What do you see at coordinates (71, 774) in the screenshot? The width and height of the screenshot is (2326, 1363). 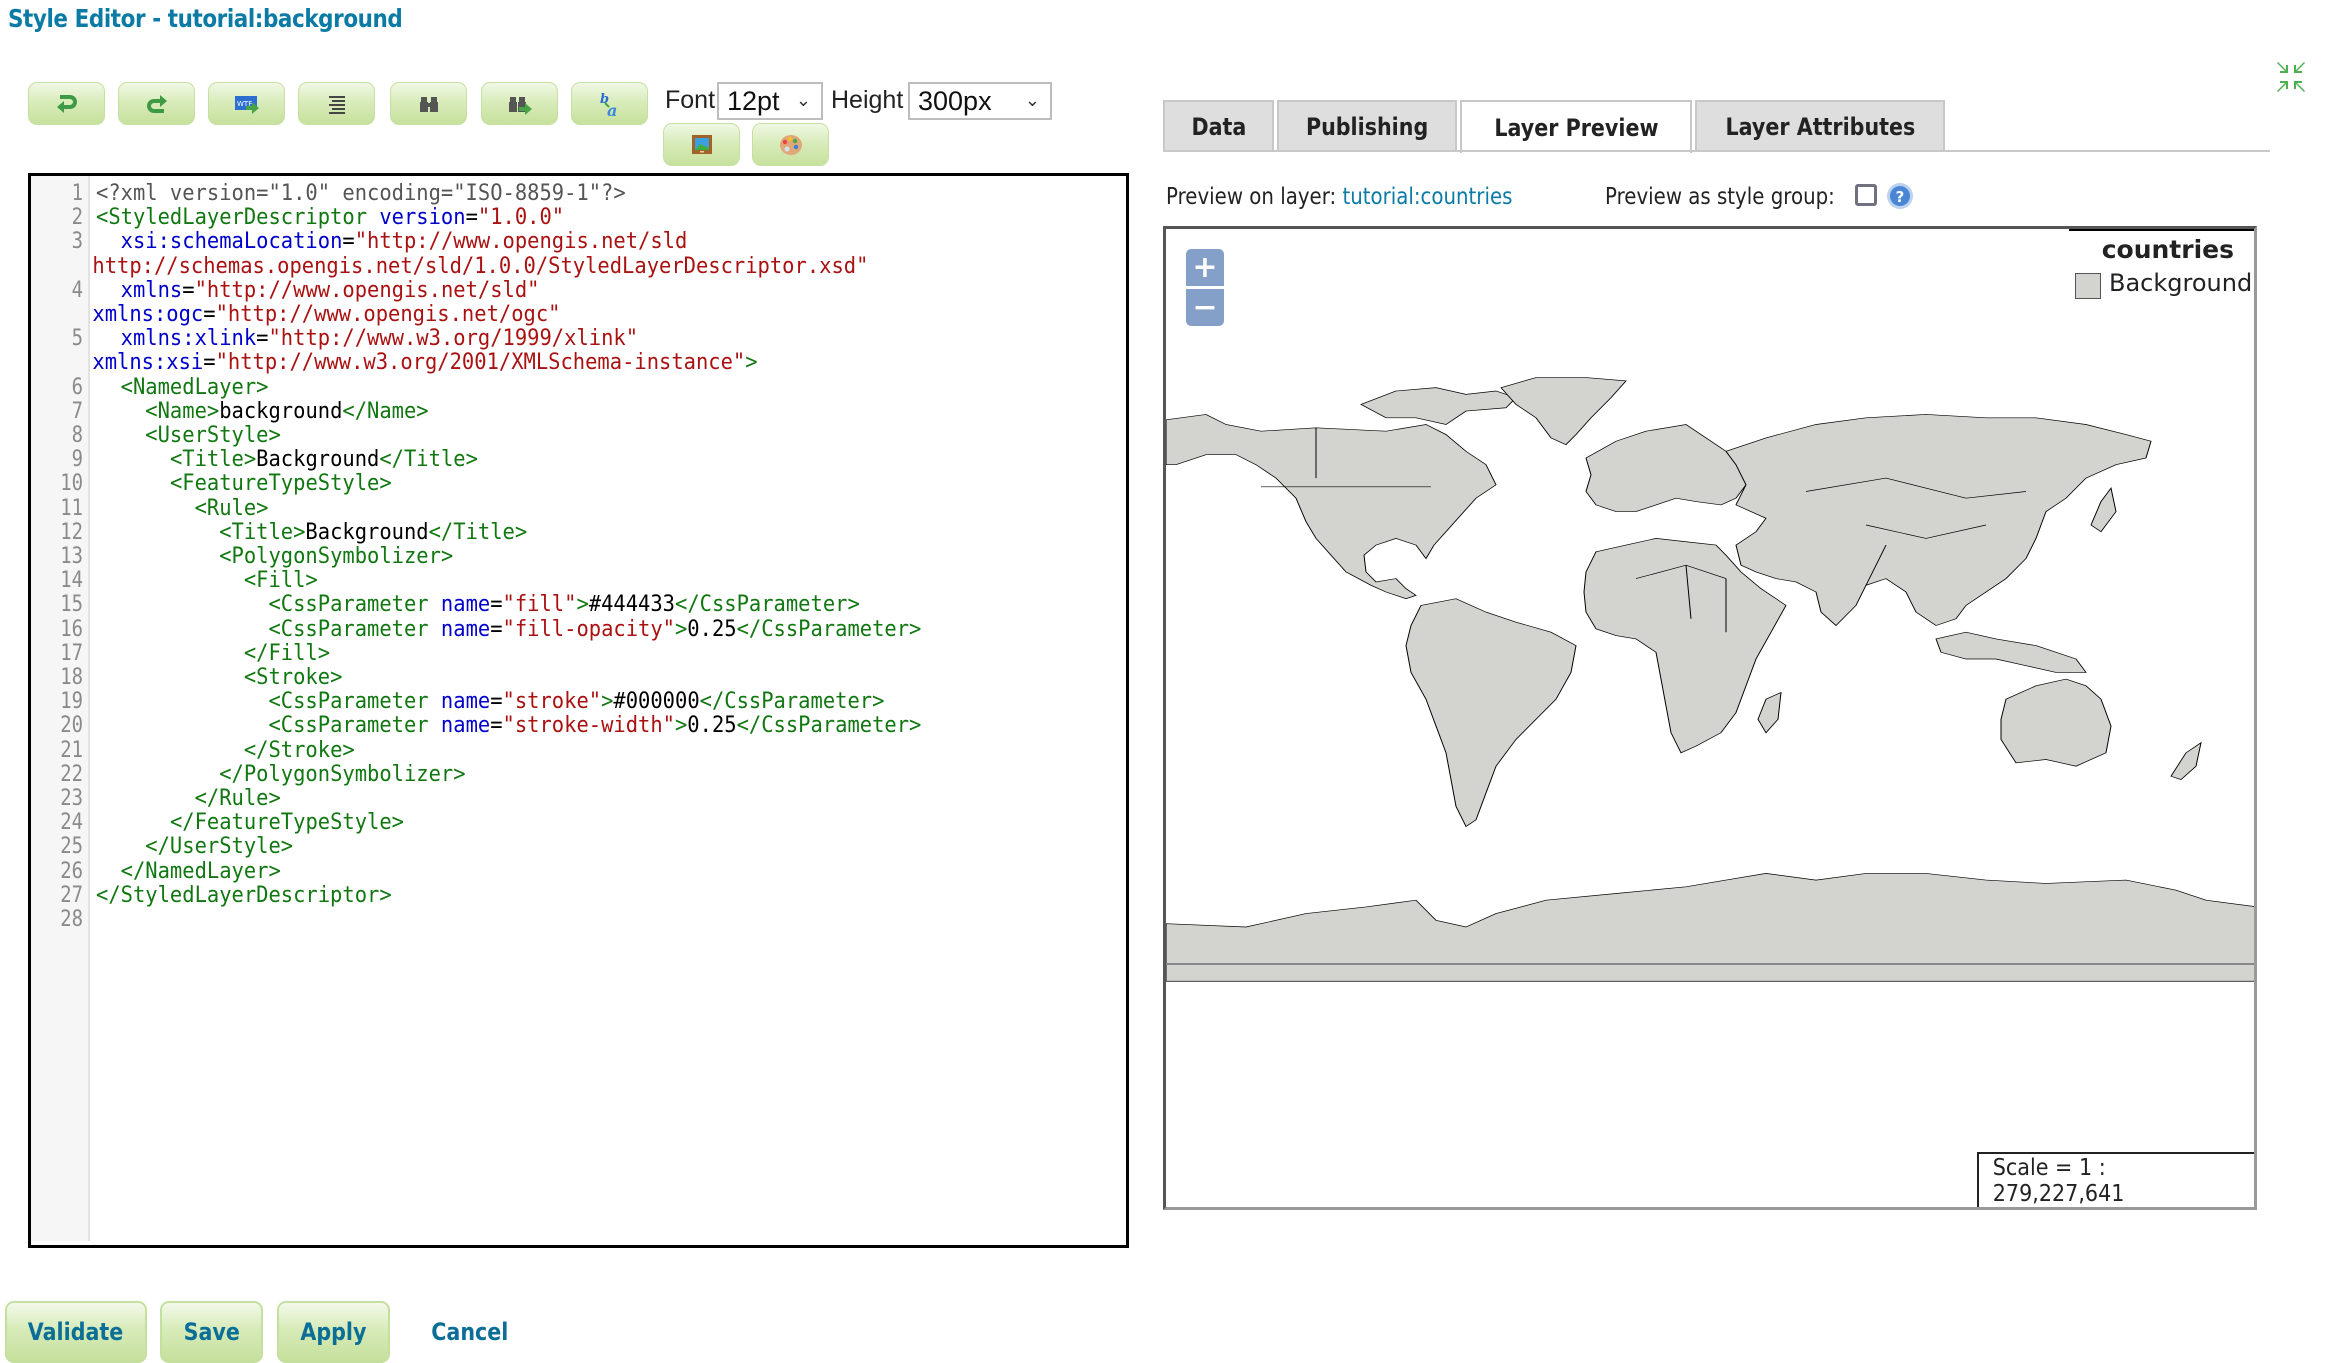 I see `line-number: 22` at bounding box center [71, 774].